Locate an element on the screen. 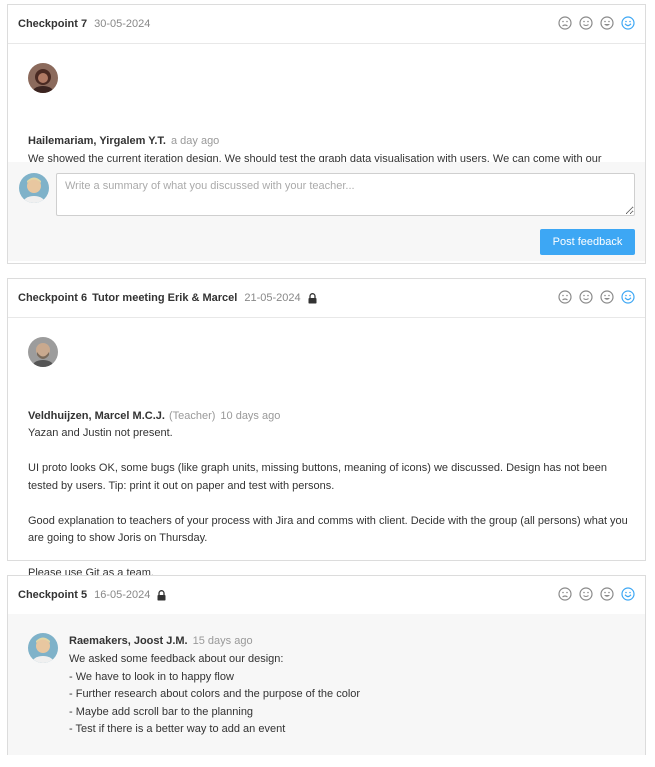  checkpoint-title: Checkpoint 6 is located at coordinates (53, 298).